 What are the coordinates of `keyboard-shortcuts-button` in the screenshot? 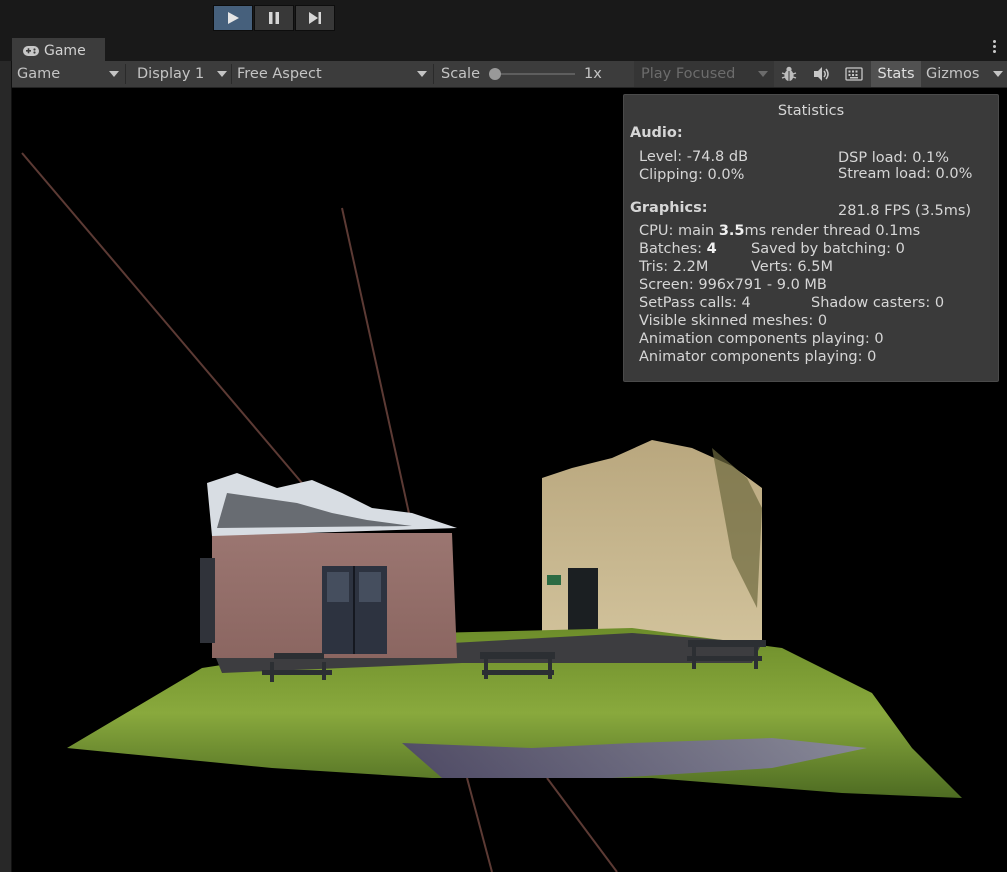 It's located at (854, 74).